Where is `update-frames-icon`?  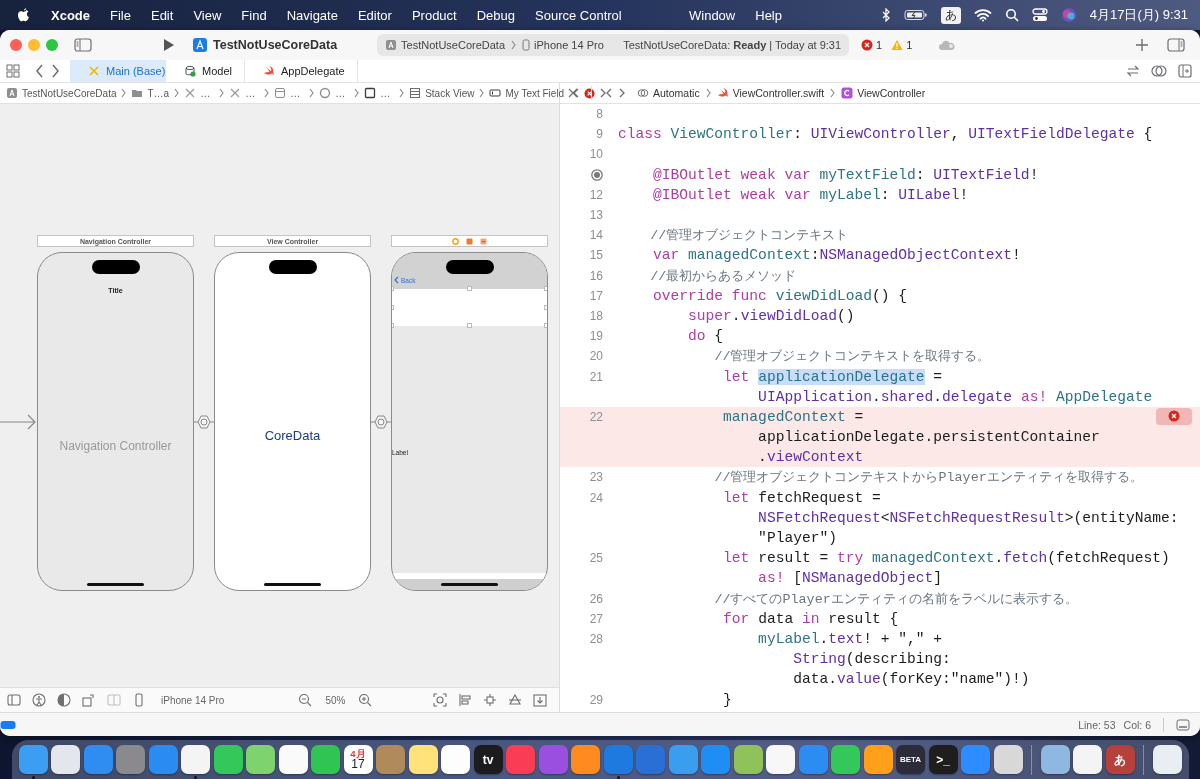
update-frames-icon is located at coordinates (440, 700).